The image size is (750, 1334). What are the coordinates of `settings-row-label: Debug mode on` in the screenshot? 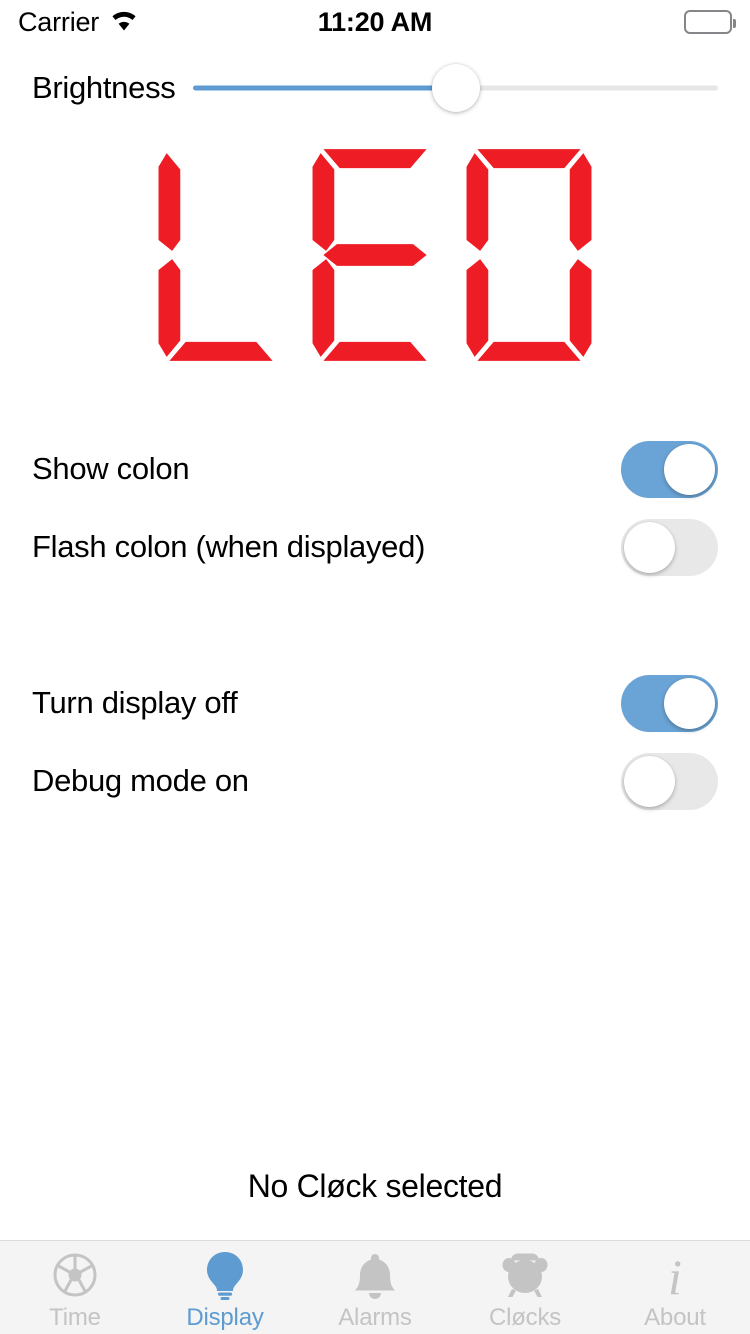 It's located at (140, 780).